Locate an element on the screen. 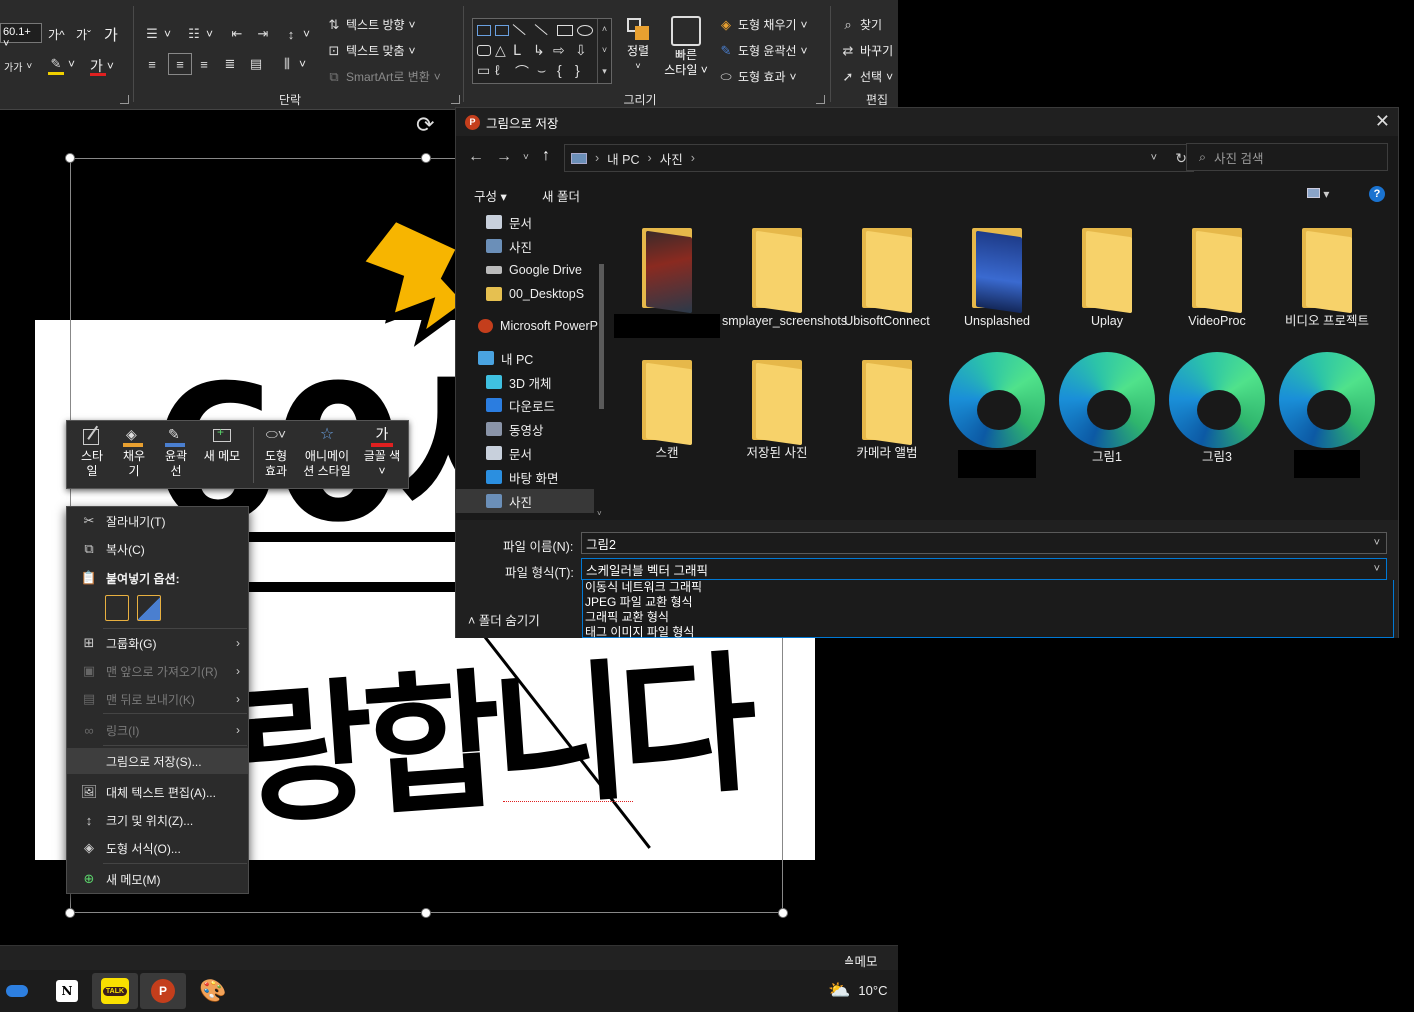 The height and width of the screenshot is (1012, 1414). file-item: Uplay is located at coordinates (1107, 278).